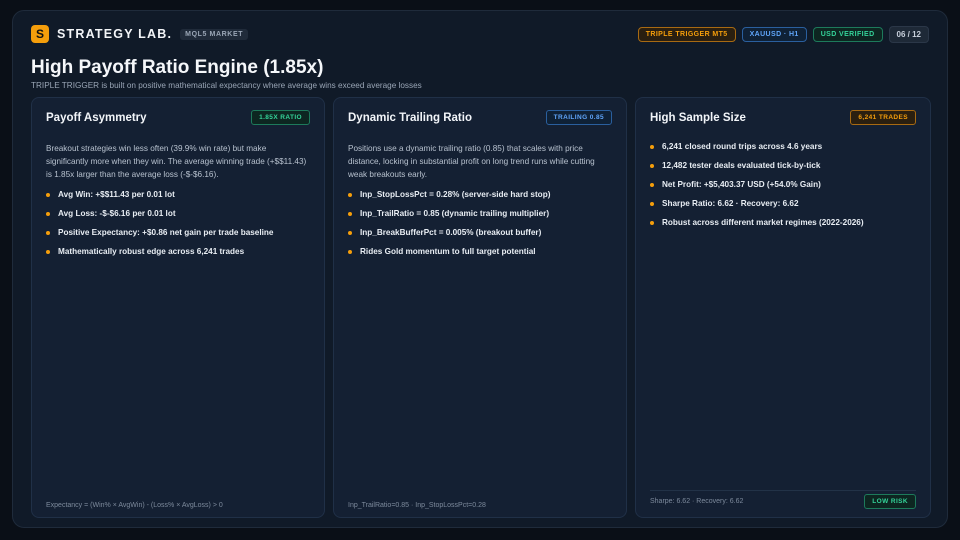  What do you see at coordinates (847, 34) in the screenshot?
I see `pill-verified: USD VERIFIED` at bounding box center [847, 34].